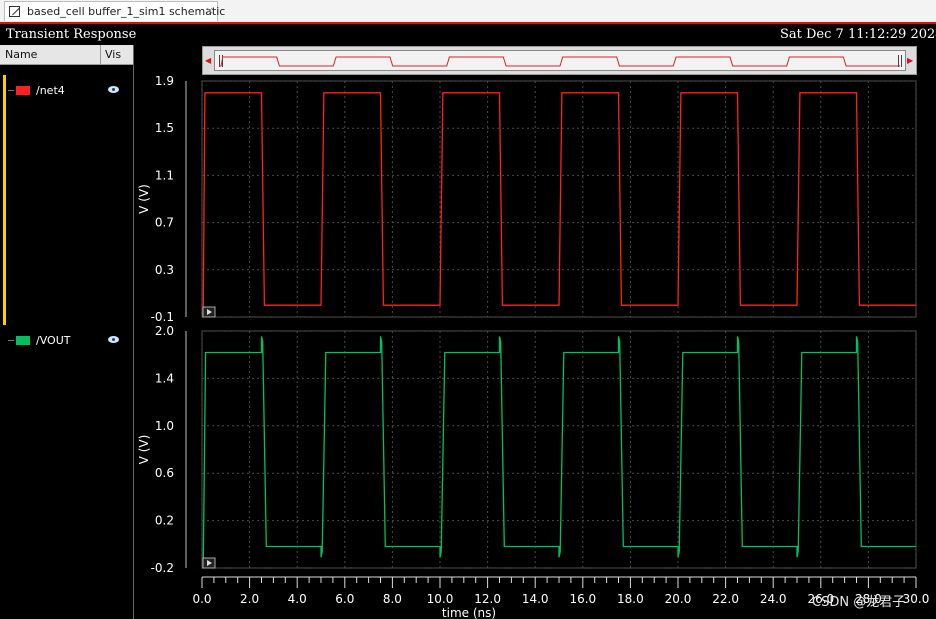 The image size is (936, 619). Describe the element at coordinates (773, 599) in the screenshot. I see `x-tick-label: 24.0` at that location.